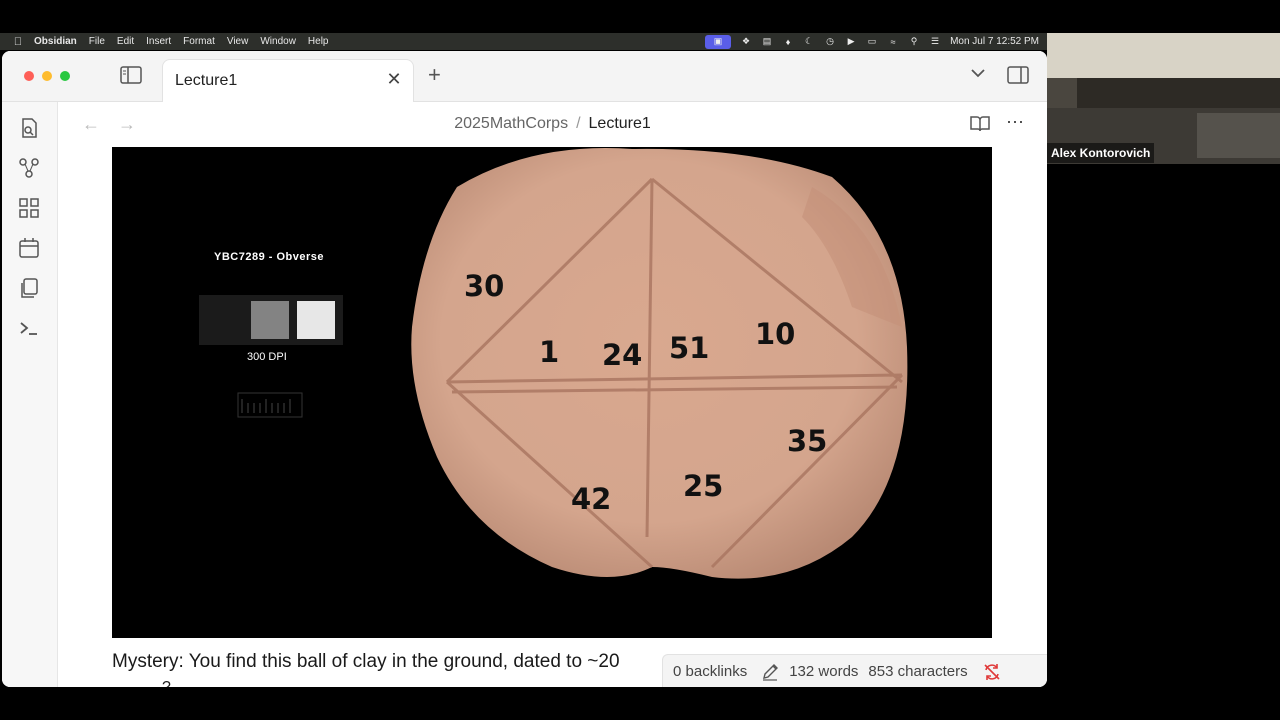 Image resolution: width=1280 pixels, height=720 pixels. What do you see at coordinates (524, 76) in the screenshot?
I see `tab-bar: Lecture1 ✕ +` at bounding box center [524, 76].